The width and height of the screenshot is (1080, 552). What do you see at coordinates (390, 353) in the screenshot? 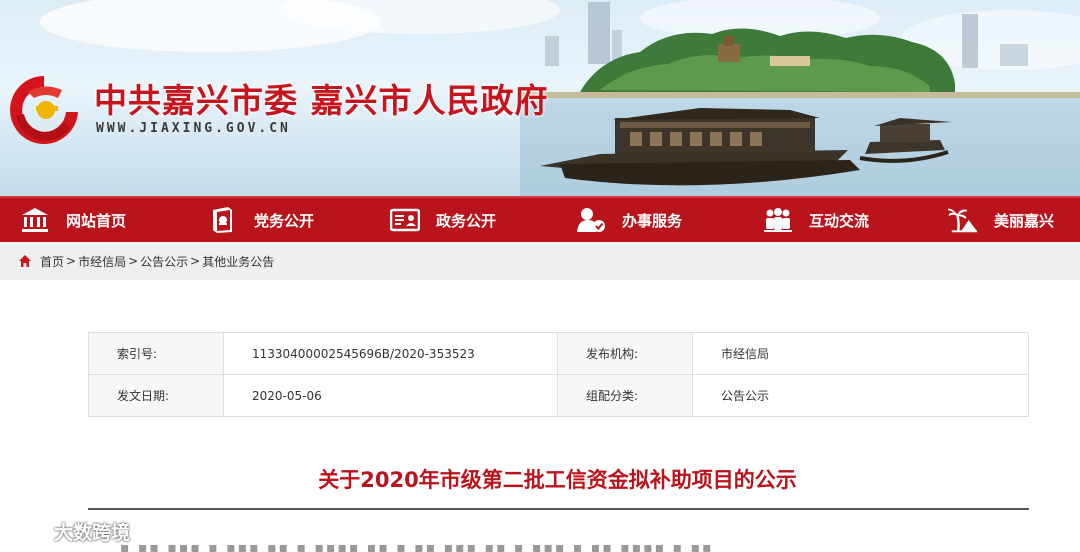
I see `index-value: 11330400002545696B/2020-353523` at bounding box center [390, 353].